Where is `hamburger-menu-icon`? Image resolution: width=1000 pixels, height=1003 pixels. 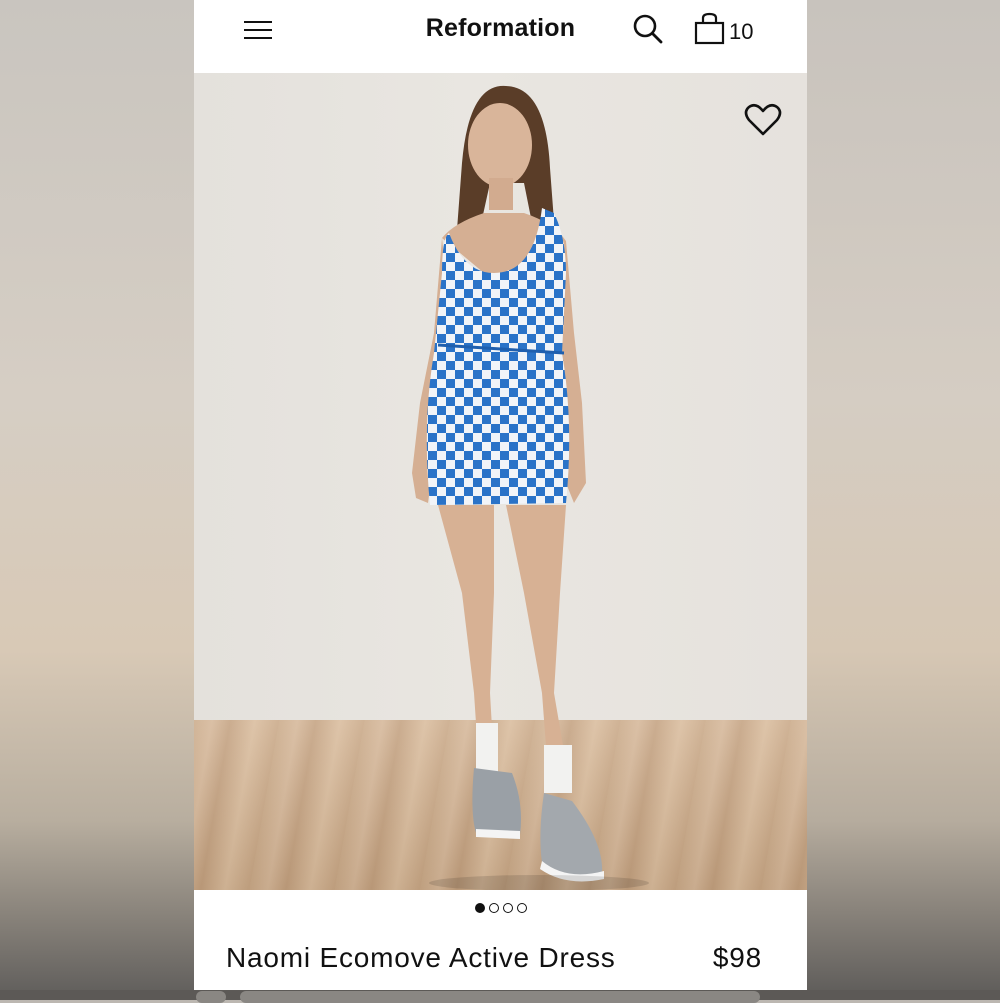
hamburger-menu-icon is located at coordinates (258, 30).